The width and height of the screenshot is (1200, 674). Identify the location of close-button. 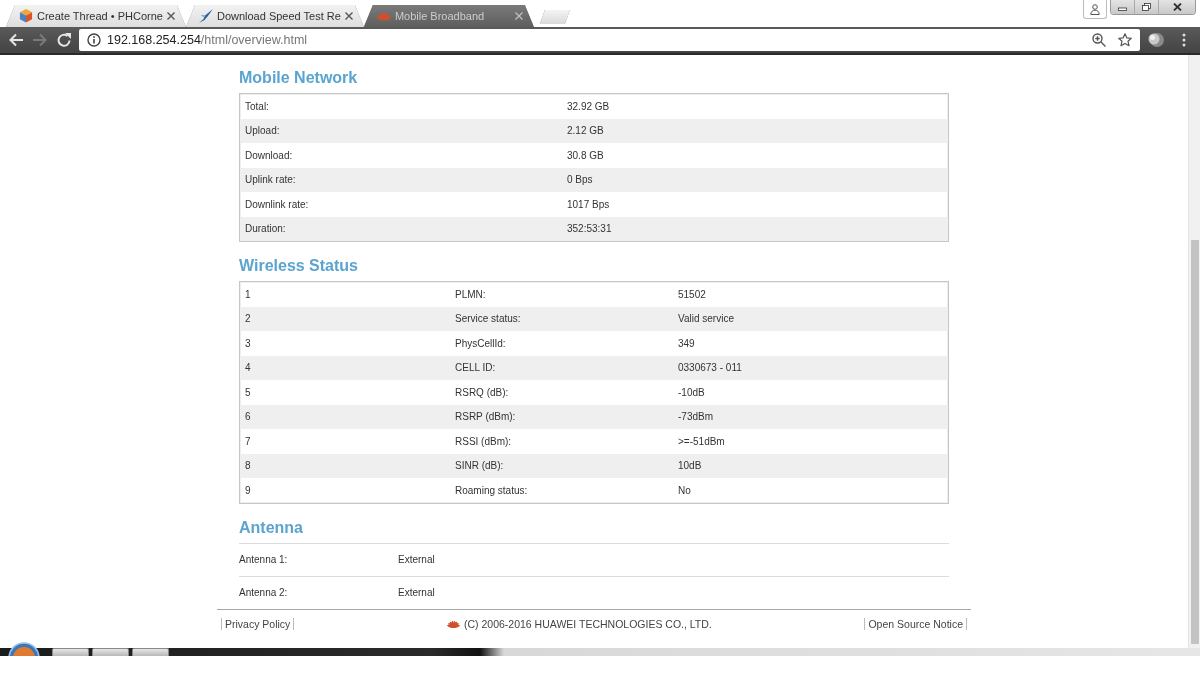
(1177, 7).